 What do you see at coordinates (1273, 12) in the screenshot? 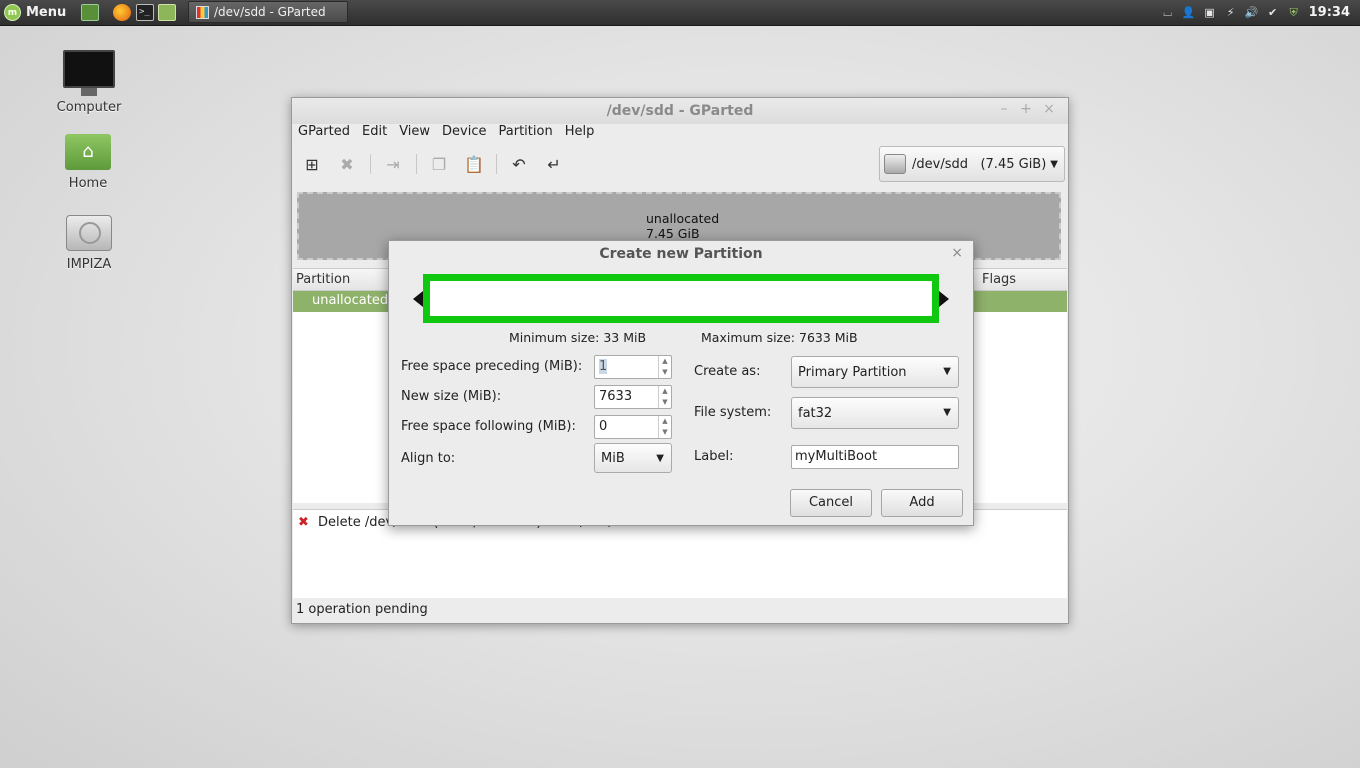
I see `update-manager-icon: ✔` at bounding box center [1273, 12].